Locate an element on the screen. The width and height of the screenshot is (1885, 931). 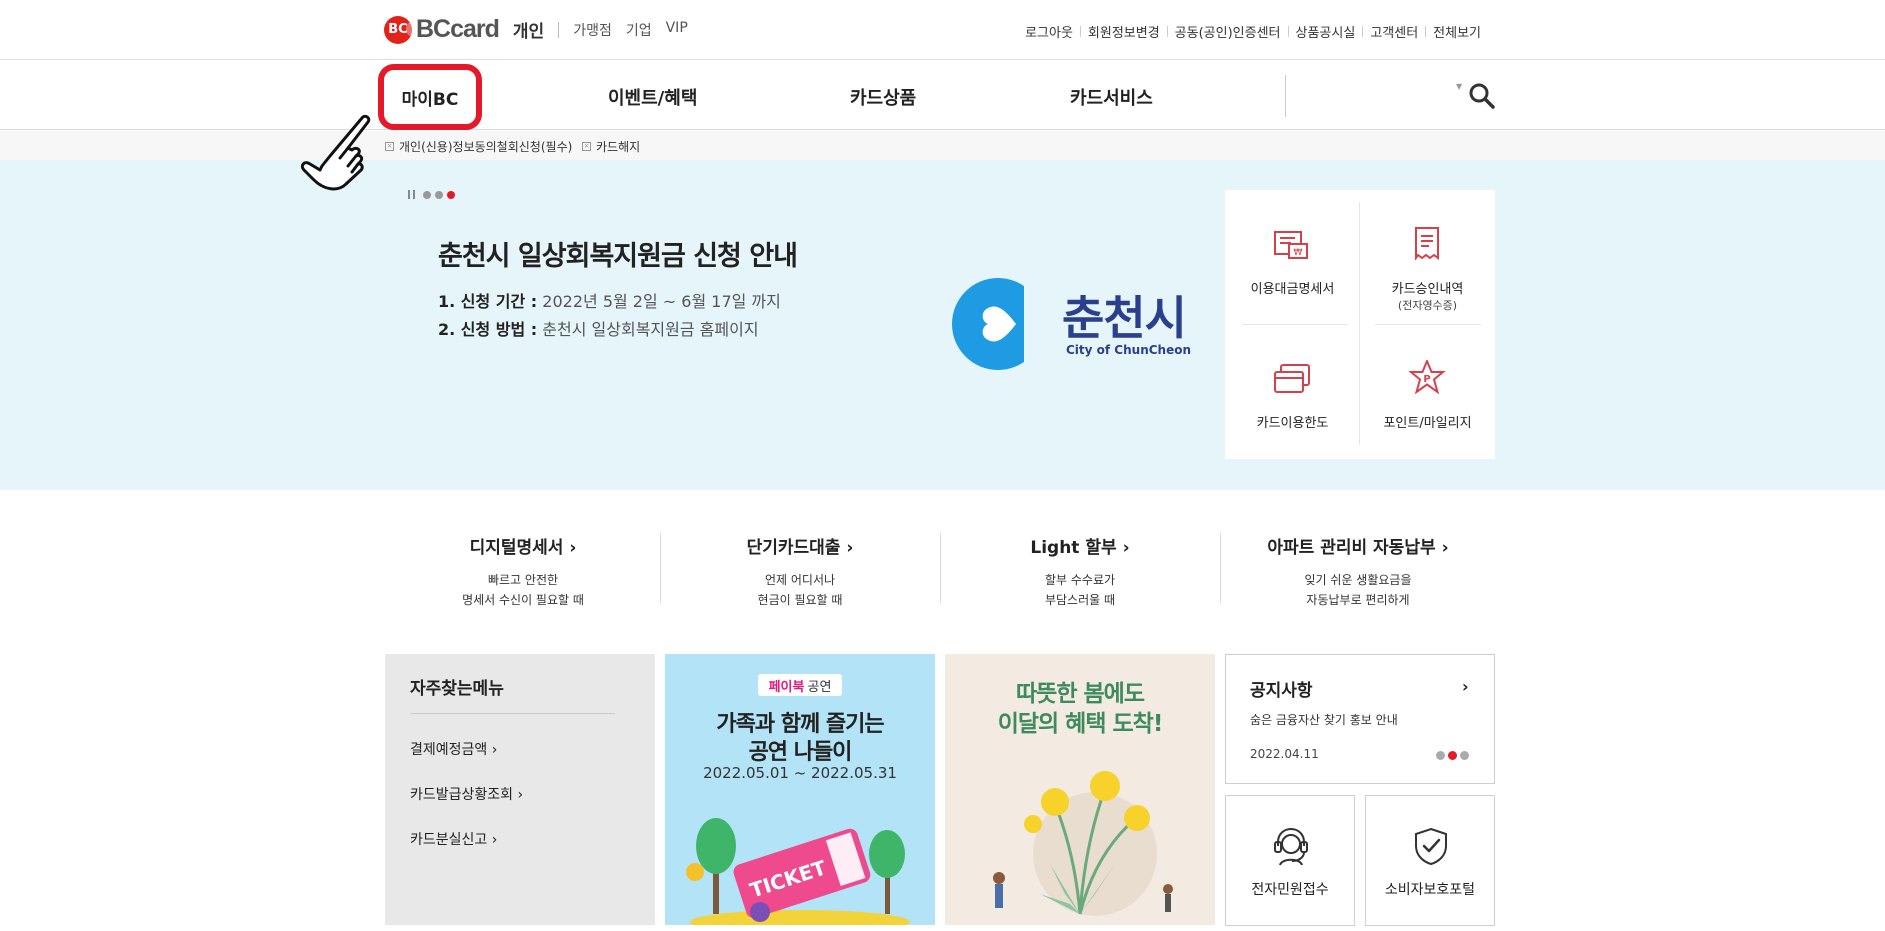
section-link-merchant: 가맹점 is located at coordinates (592, 30).